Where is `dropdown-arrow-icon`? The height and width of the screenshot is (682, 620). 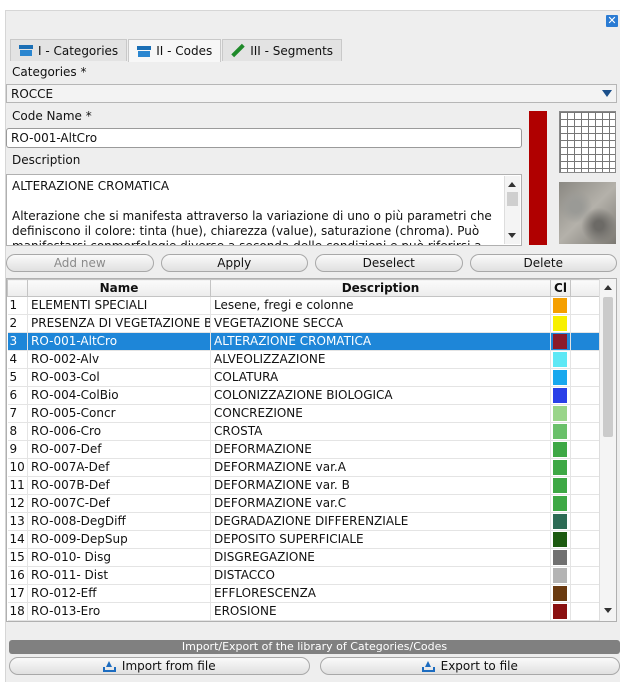 dropdown-arrow-icon is located at coordinates (607, 93).